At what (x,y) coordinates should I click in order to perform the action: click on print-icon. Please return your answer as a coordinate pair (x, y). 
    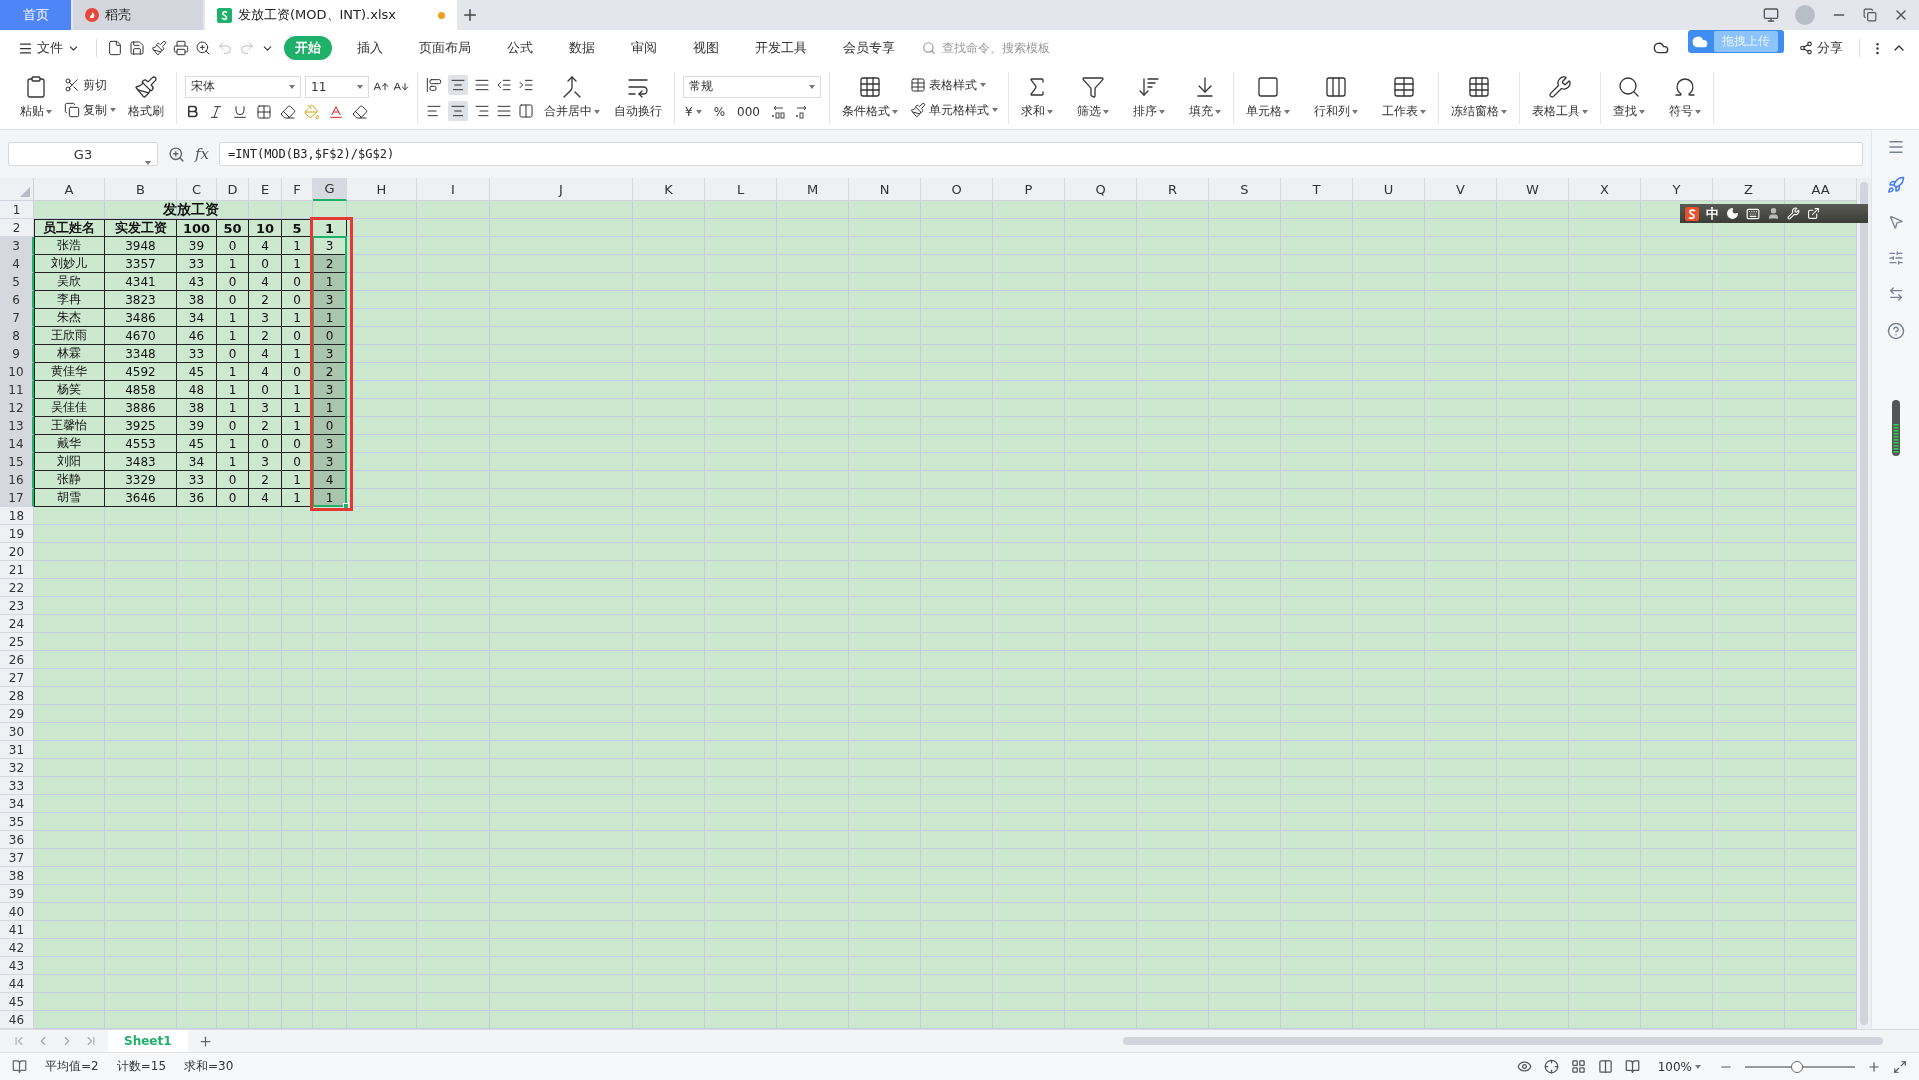
    Looking at the image, I should click on (181, 48).